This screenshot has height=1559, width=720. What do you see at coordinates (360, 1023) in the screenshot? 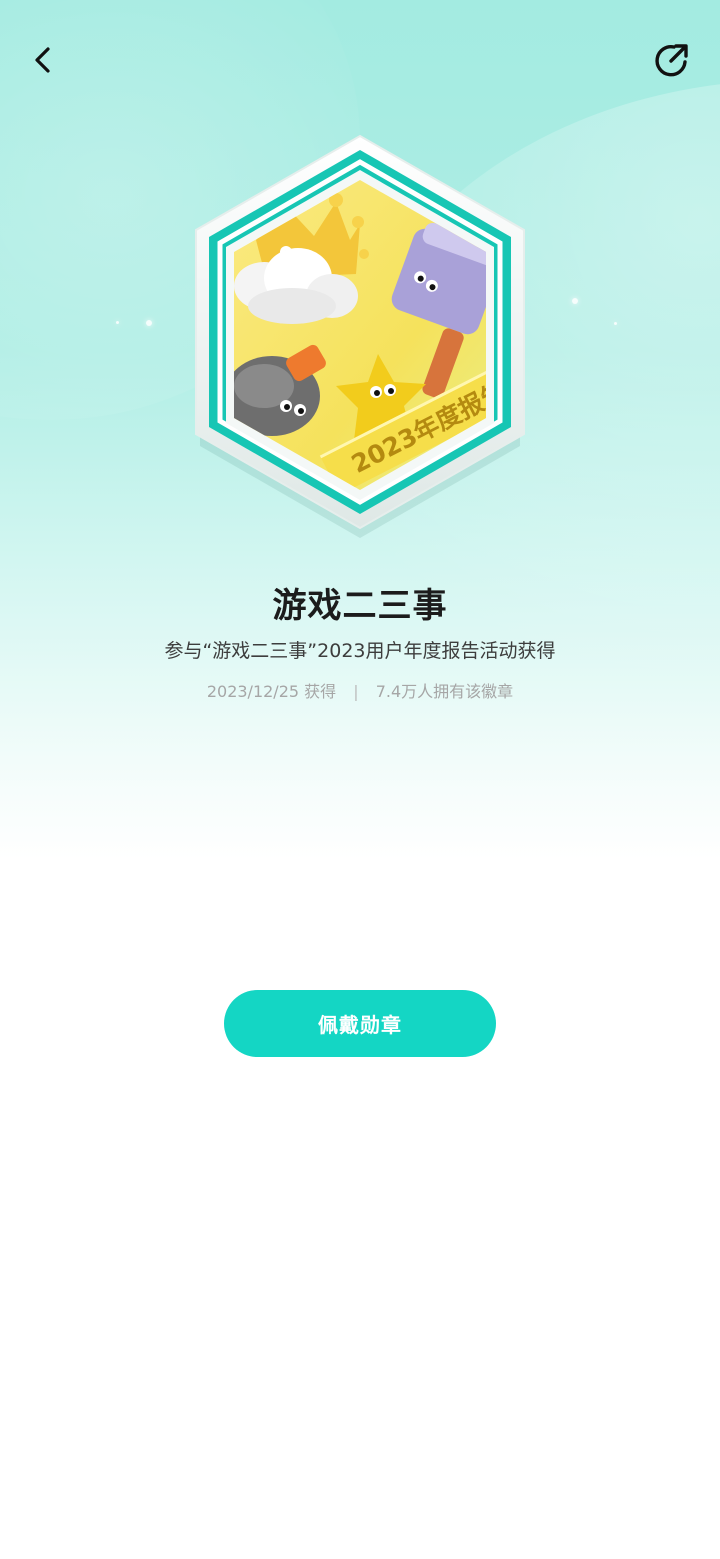
I see `wear-badge-button: 佩戴勋章` at bounding box center [360, 1023].